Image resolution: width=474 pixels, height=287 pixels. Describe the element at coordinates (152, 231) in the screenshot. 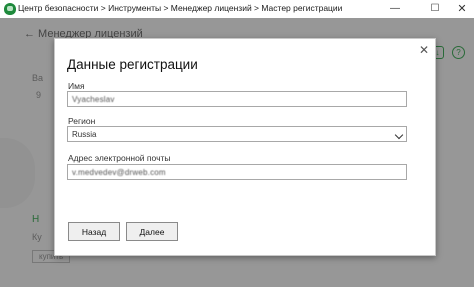

I see `next-button: Далее` at that location.